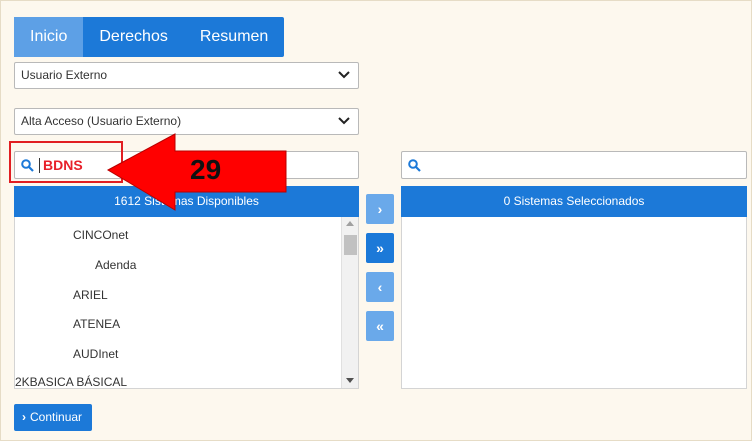 Image resolution: width=752 pixels, height=441 pixels. What do you see at coordinates (71, 381) in the screenshot?
I see `list-item: 2KBASICA BÁSICAL` at bounding box center [71, 381].